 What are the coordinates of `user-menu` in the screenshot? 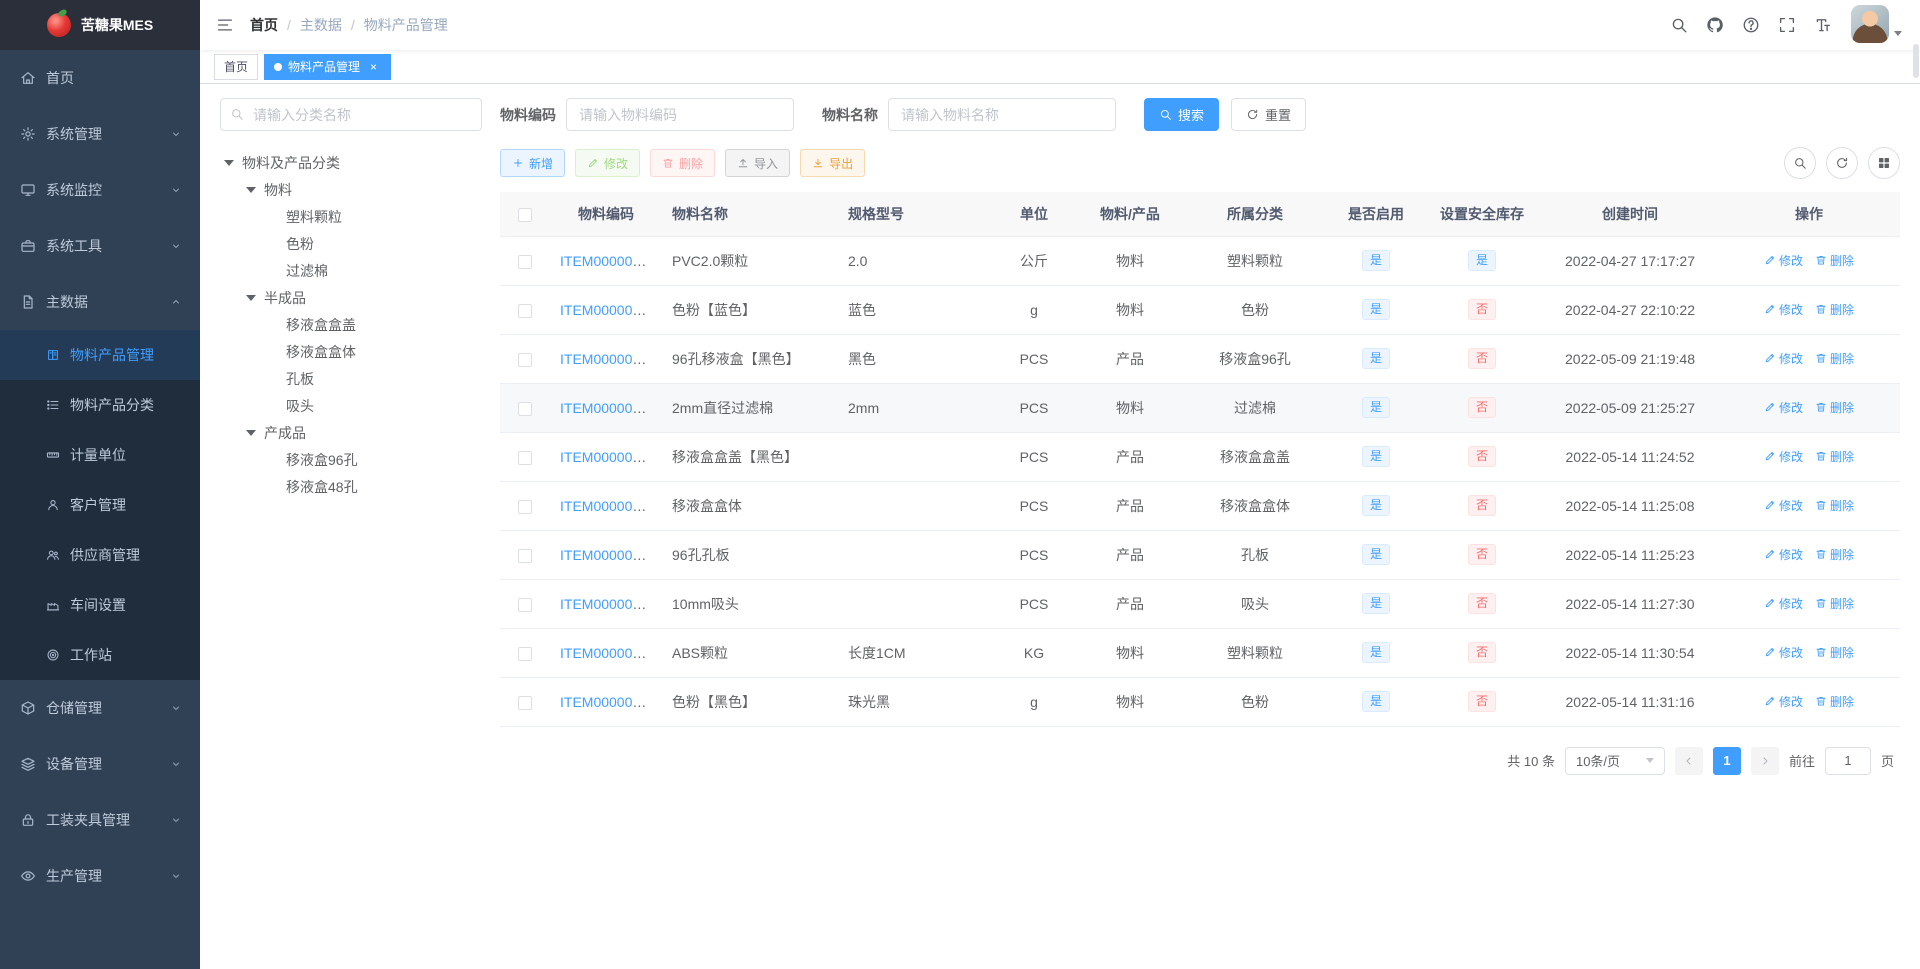 It's located at (1876, 25).